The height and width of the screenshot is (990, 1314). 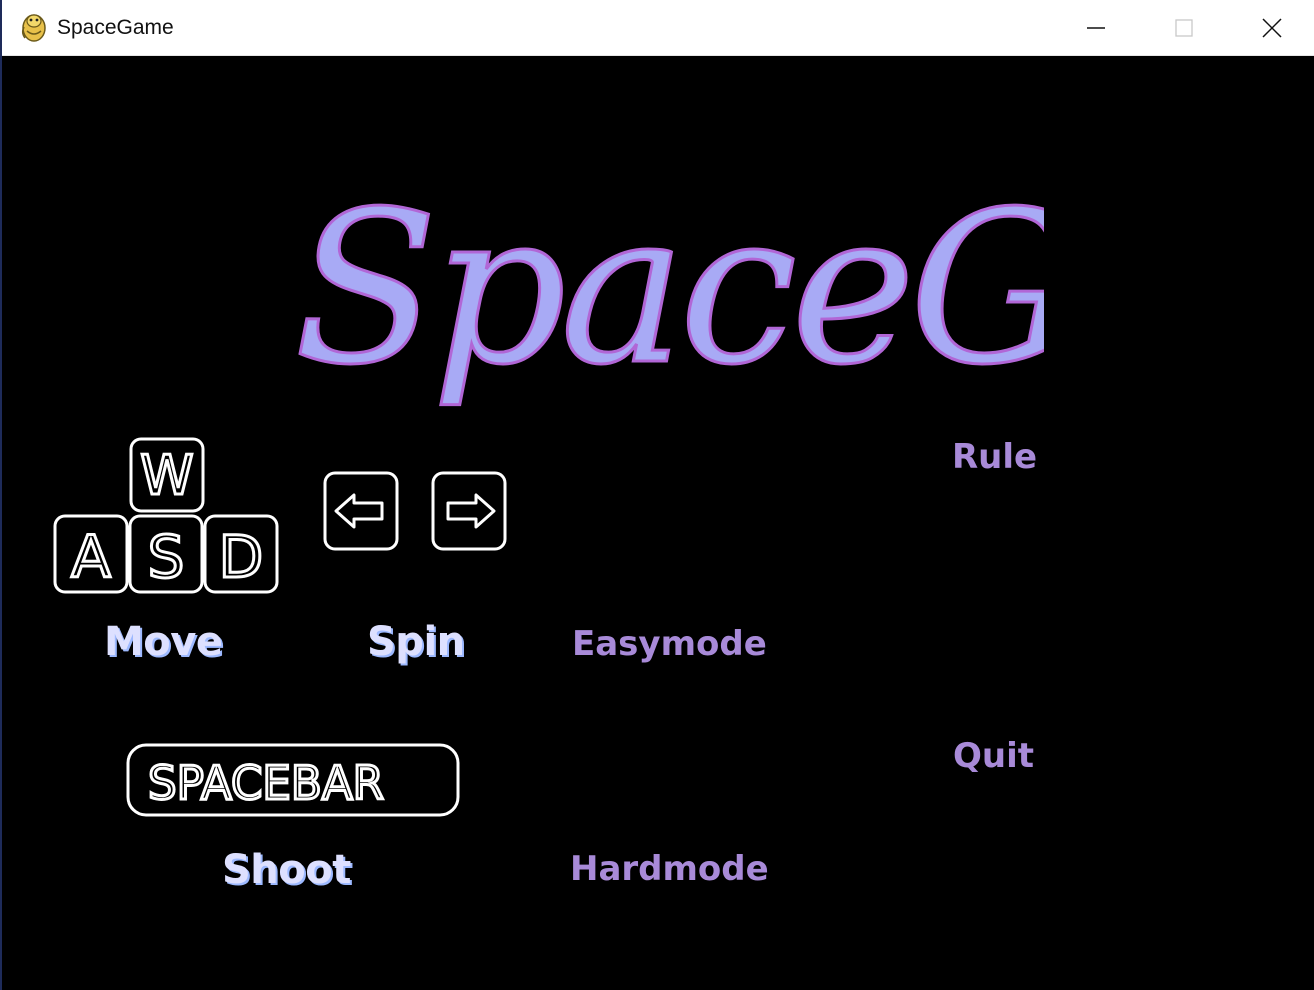 What do you see at coordinates (658, 28) in the screenshot?
I see `title-bar: SpaceGame` at bounding box center [658, 28].